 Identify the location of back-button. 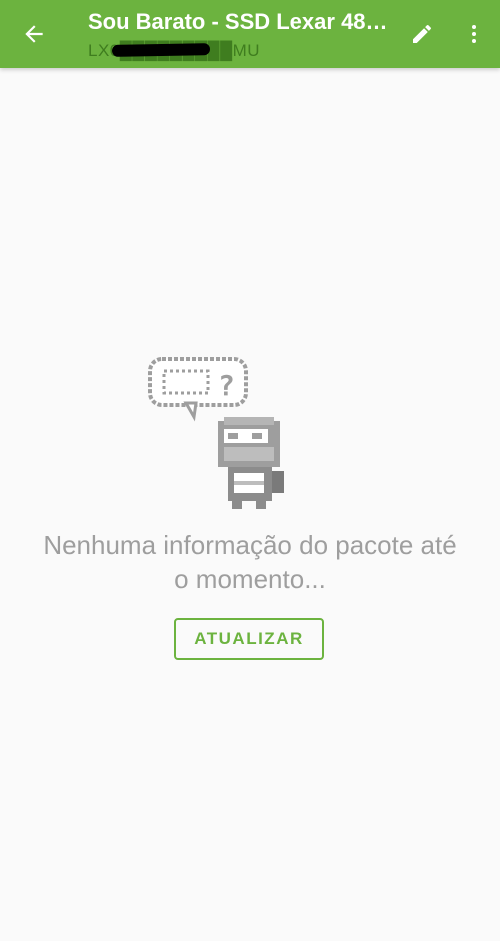
(34, 34).